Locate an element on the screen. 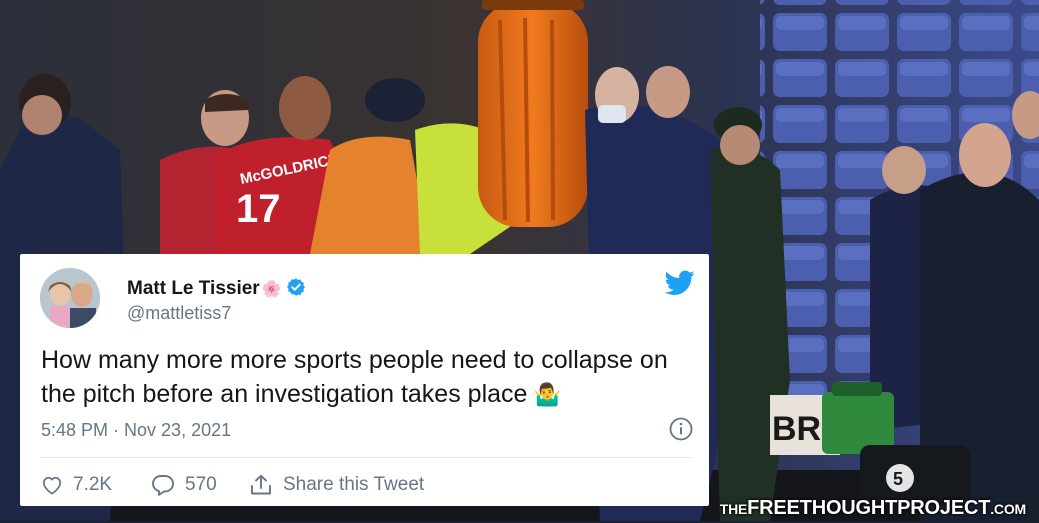  shrug-emoji: 🤷‍♂️ is located at coordinates (547, 394).